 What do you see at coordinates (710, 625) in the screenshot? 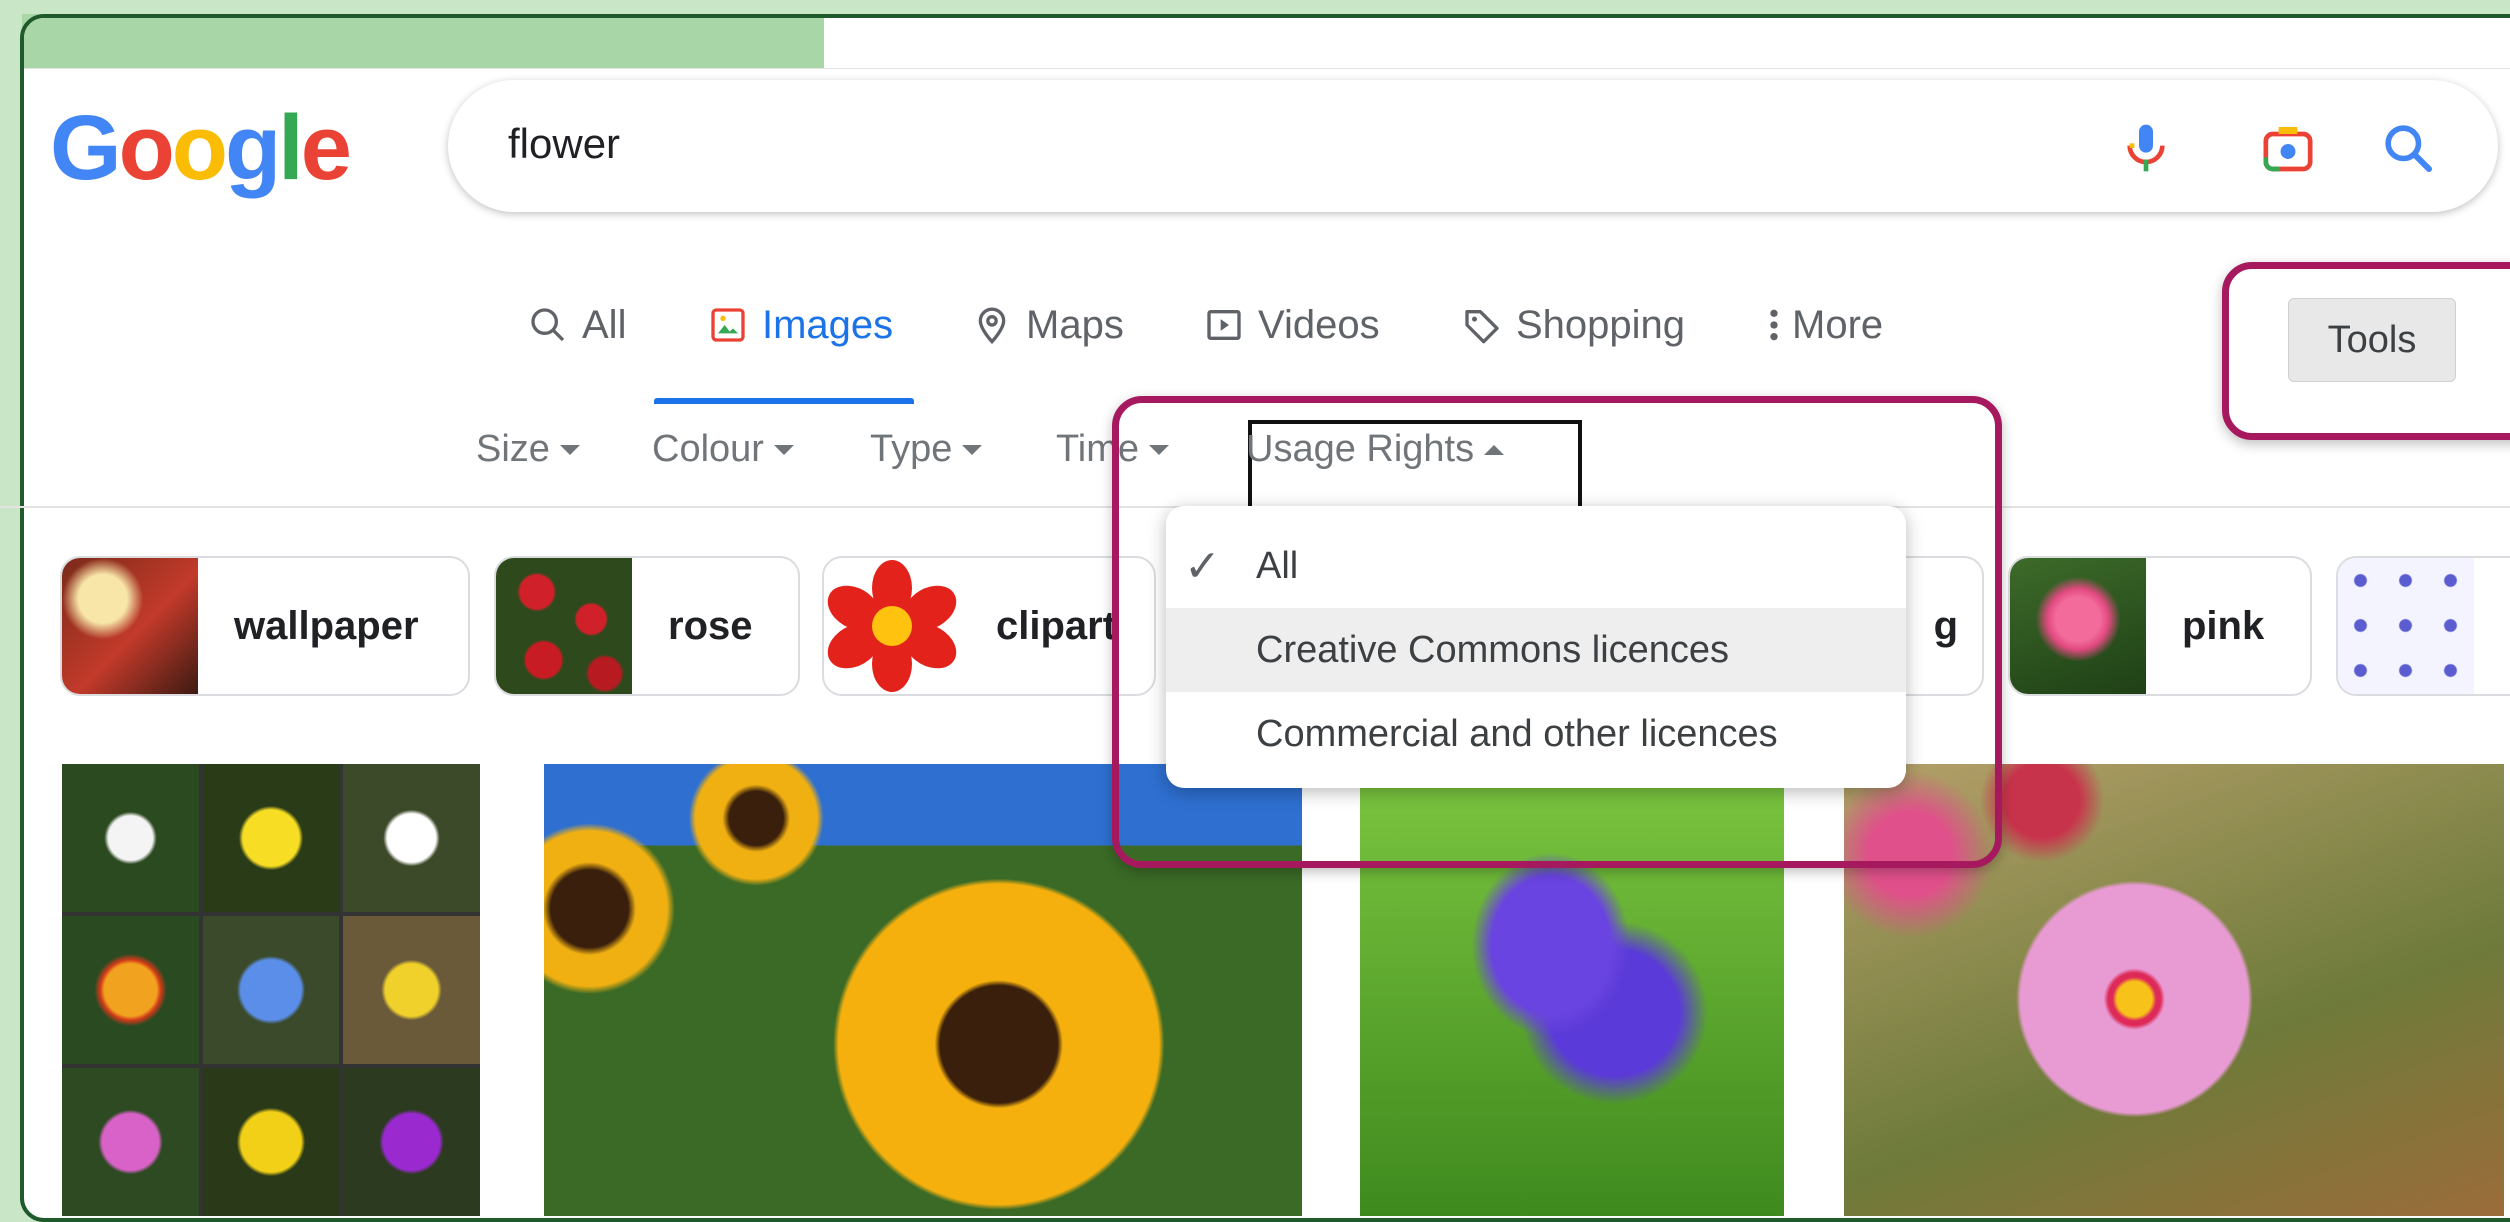
I see `chip-label: rose` at bounding box center [710, 625].